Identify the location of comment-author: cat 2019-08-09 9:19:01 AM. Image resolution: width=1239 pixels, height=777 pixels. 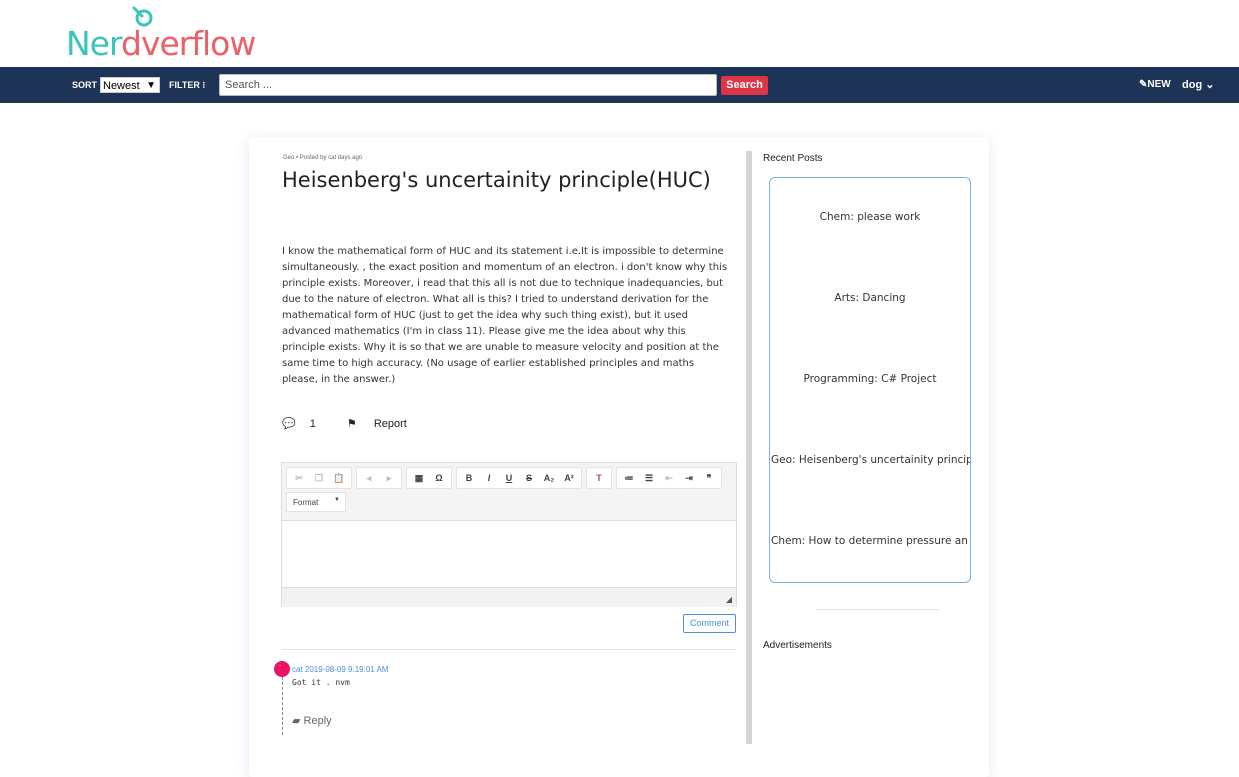
(340, 669).